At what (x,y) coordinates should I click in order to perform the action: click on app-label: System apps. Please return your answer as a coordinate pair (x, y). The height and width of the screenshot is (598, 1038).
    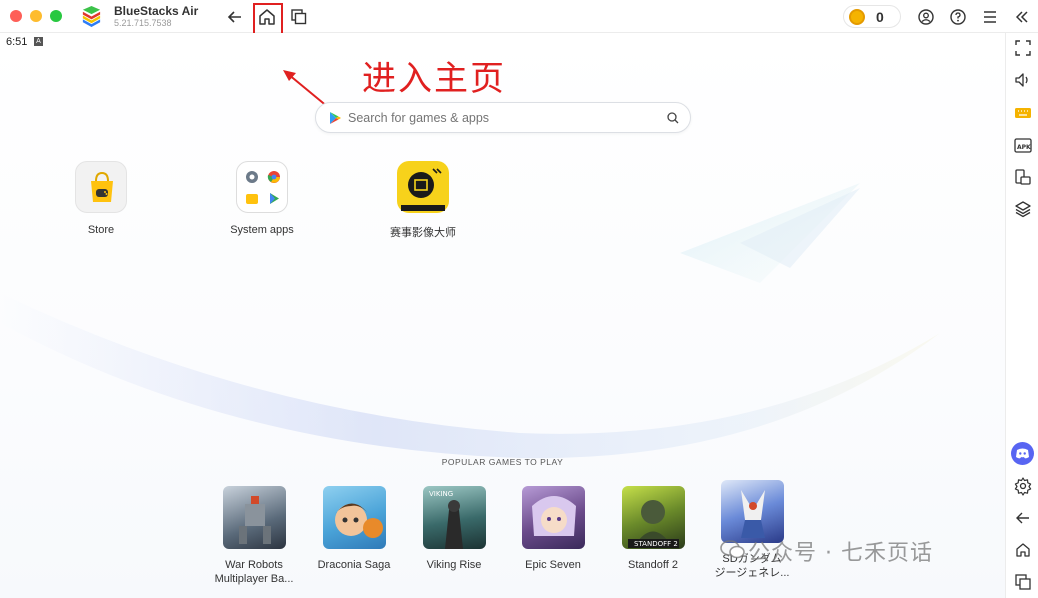
    Looking at the image, I should click on (262, 230).